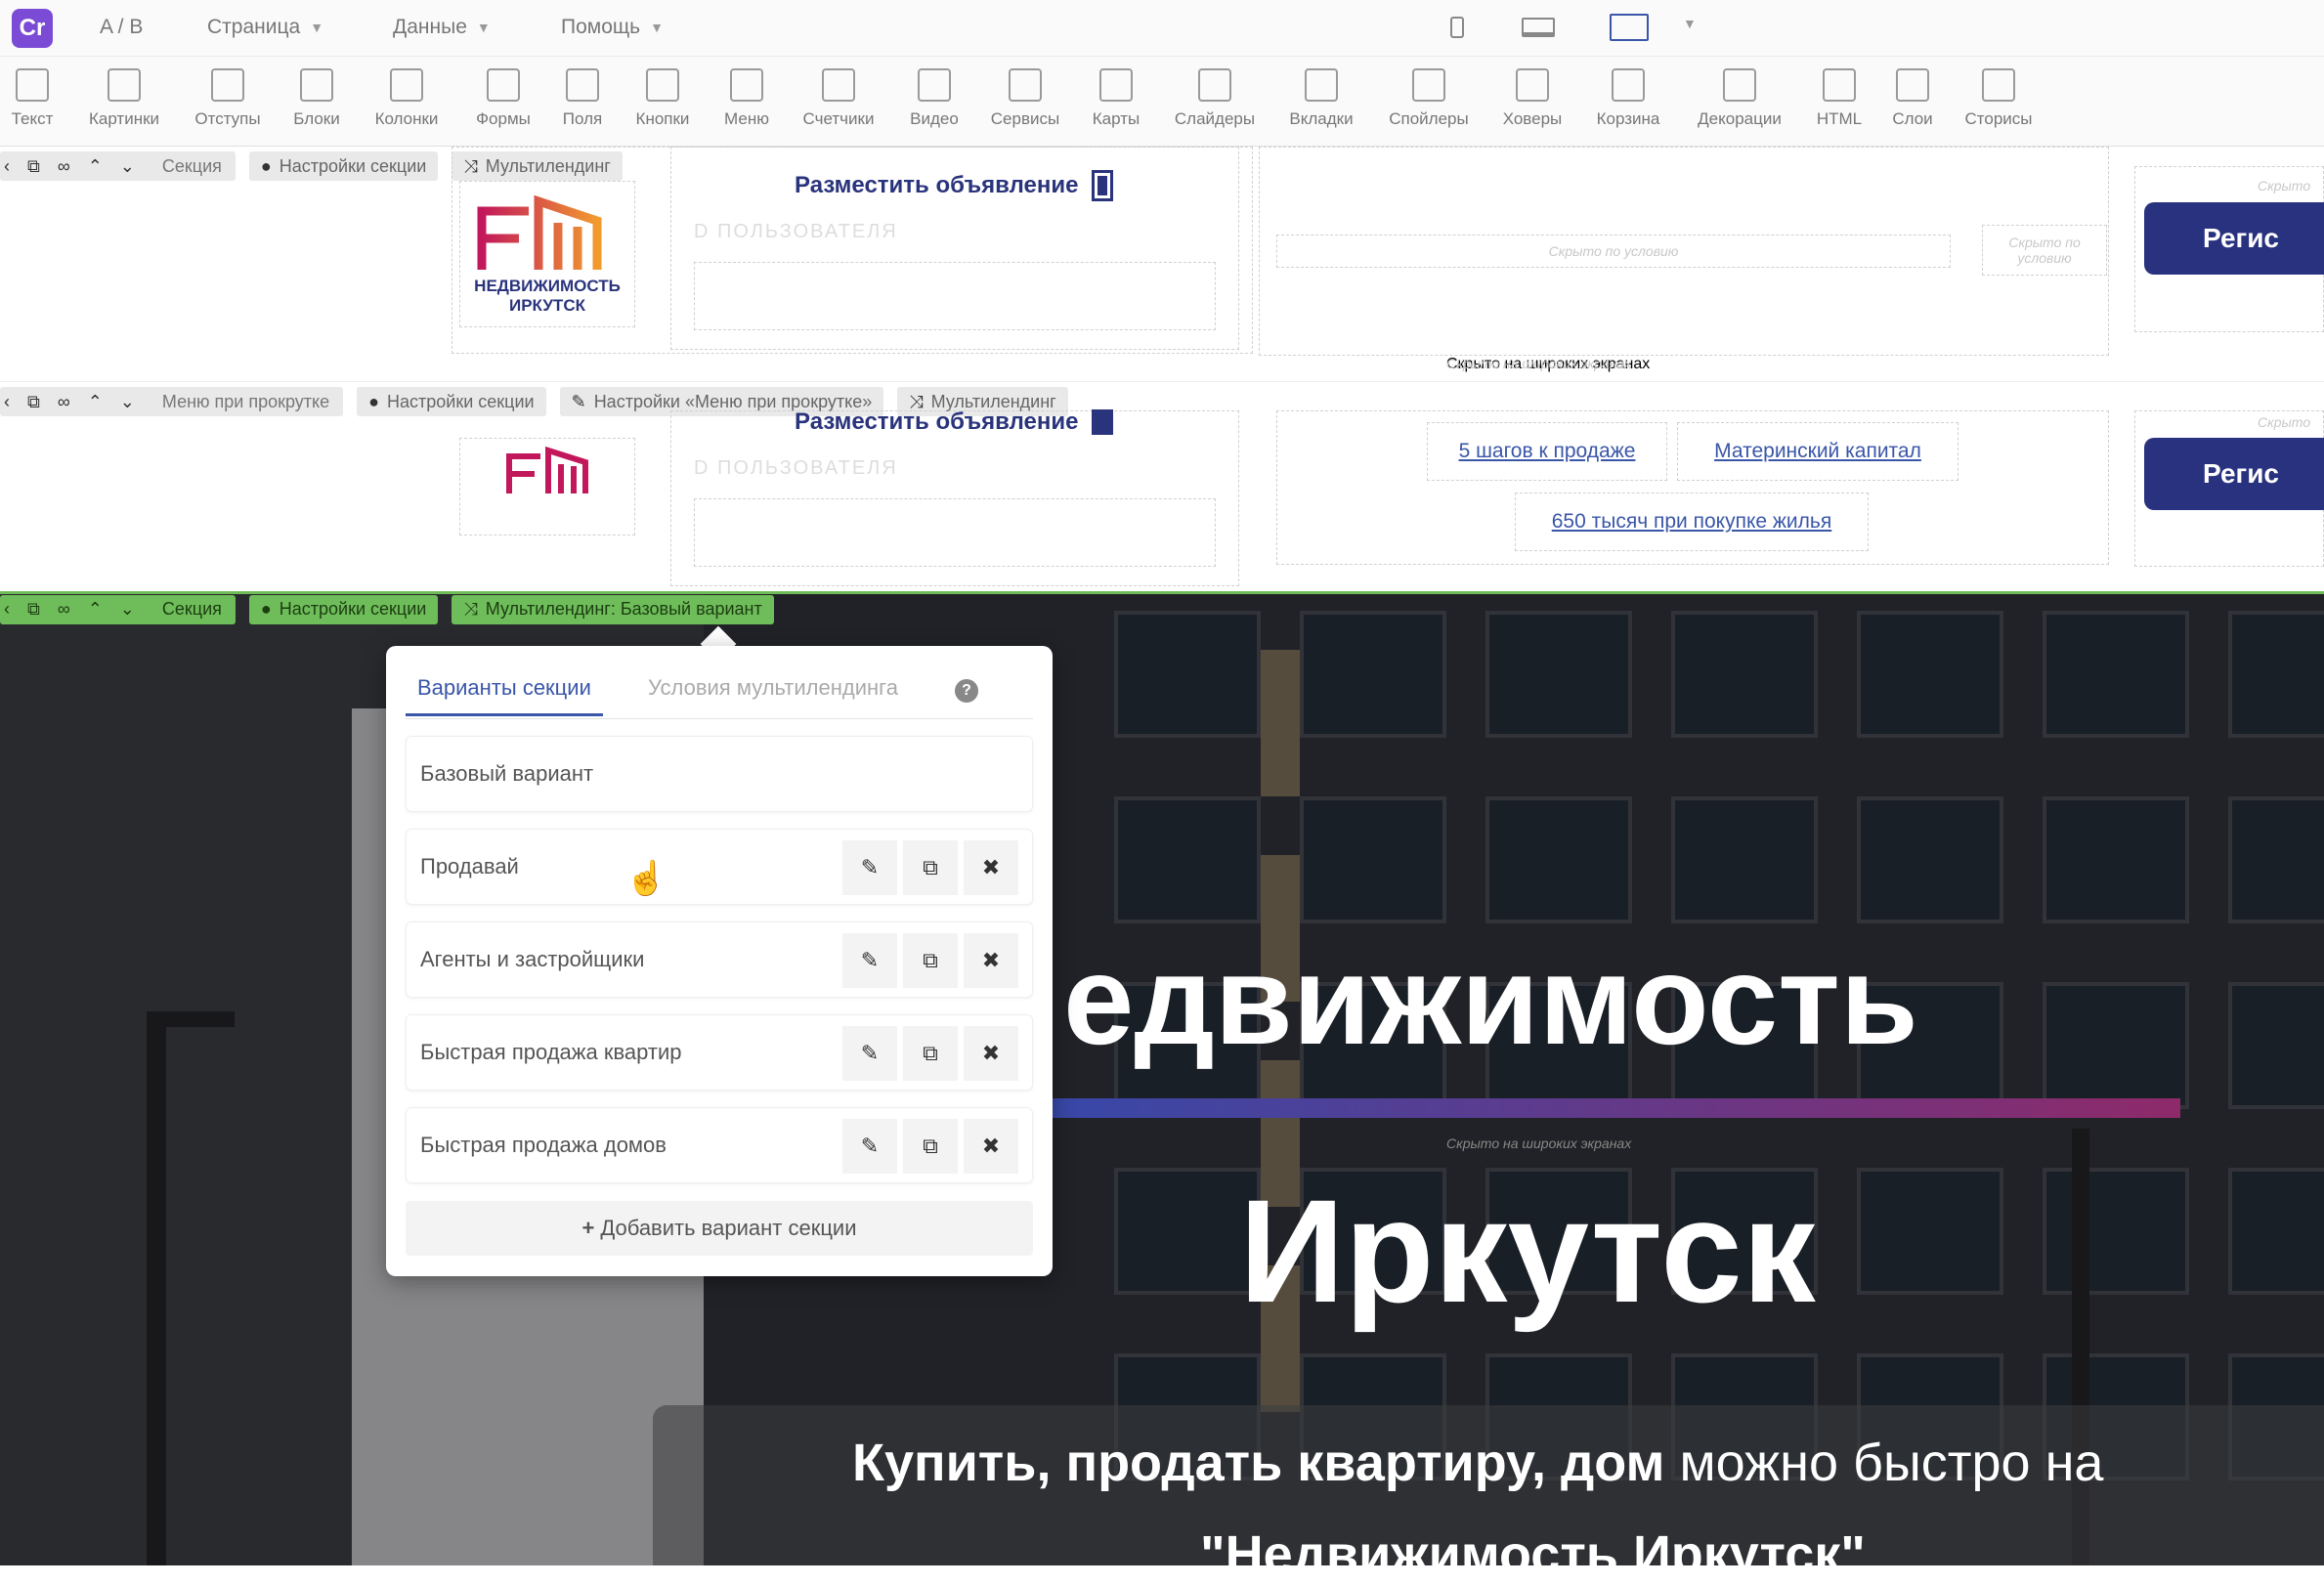 The image size is (2324, 1585). Describe the element at coordinates (442, 27) in the screenshot. I see `menu-data: Данные ▼` at that location.